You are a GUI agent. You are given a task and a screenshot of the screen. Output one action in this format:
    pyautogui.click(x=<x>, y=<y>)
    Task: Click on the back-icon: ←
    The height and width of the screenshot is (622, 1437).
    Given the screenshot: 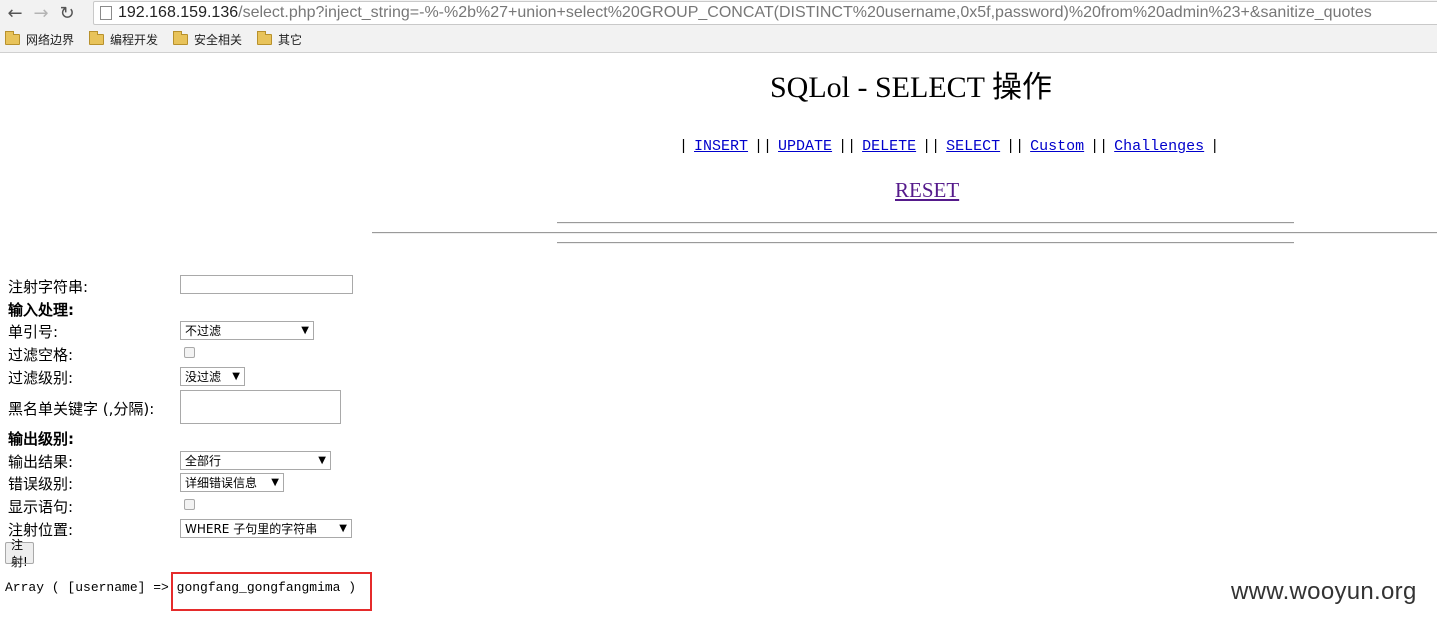 What is the action you would take?
    pyautogui.click(x=15, y=14)
    